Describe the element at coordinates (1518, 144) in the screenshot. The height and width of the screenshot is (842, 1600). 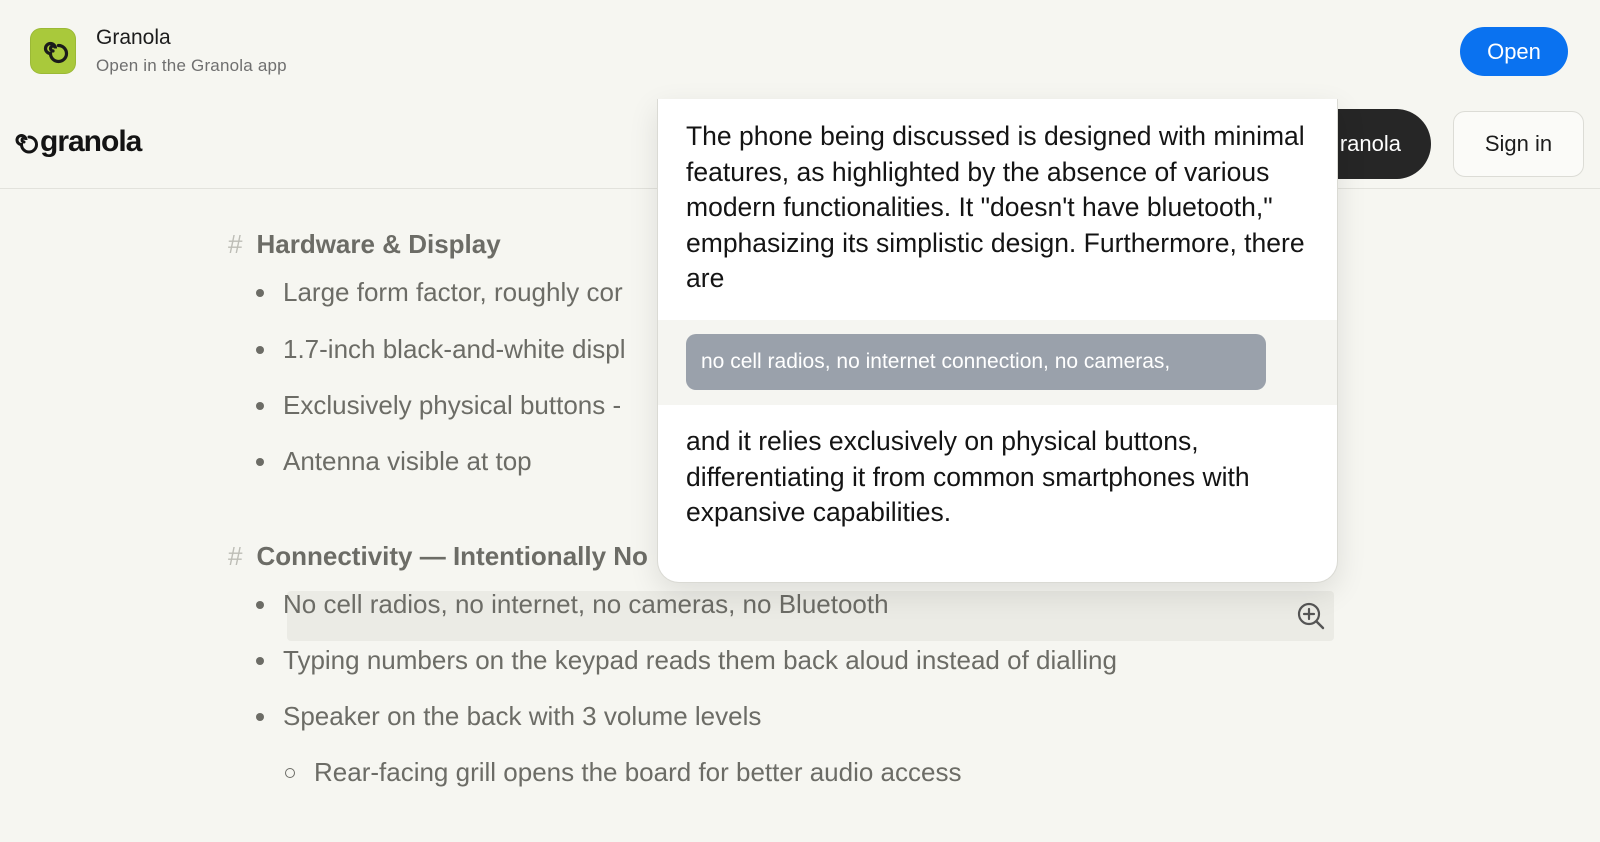
I see `sign-in-button: Sign in` at that location.